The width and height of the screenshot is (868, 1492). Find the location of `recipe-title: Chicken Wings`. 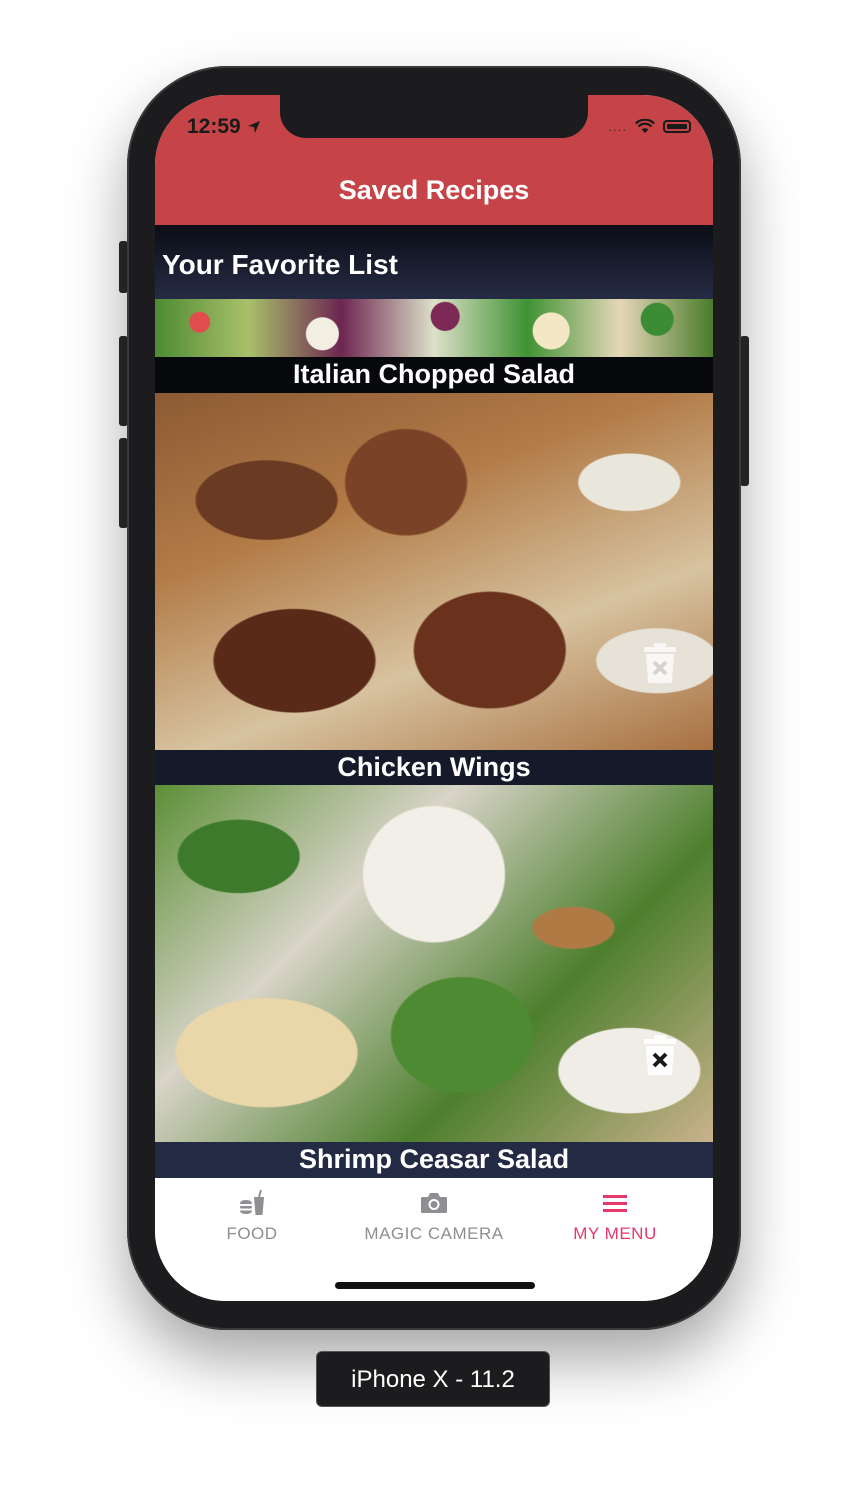

recipe-title: Chicken Wings is located at coordinates (434, 768).